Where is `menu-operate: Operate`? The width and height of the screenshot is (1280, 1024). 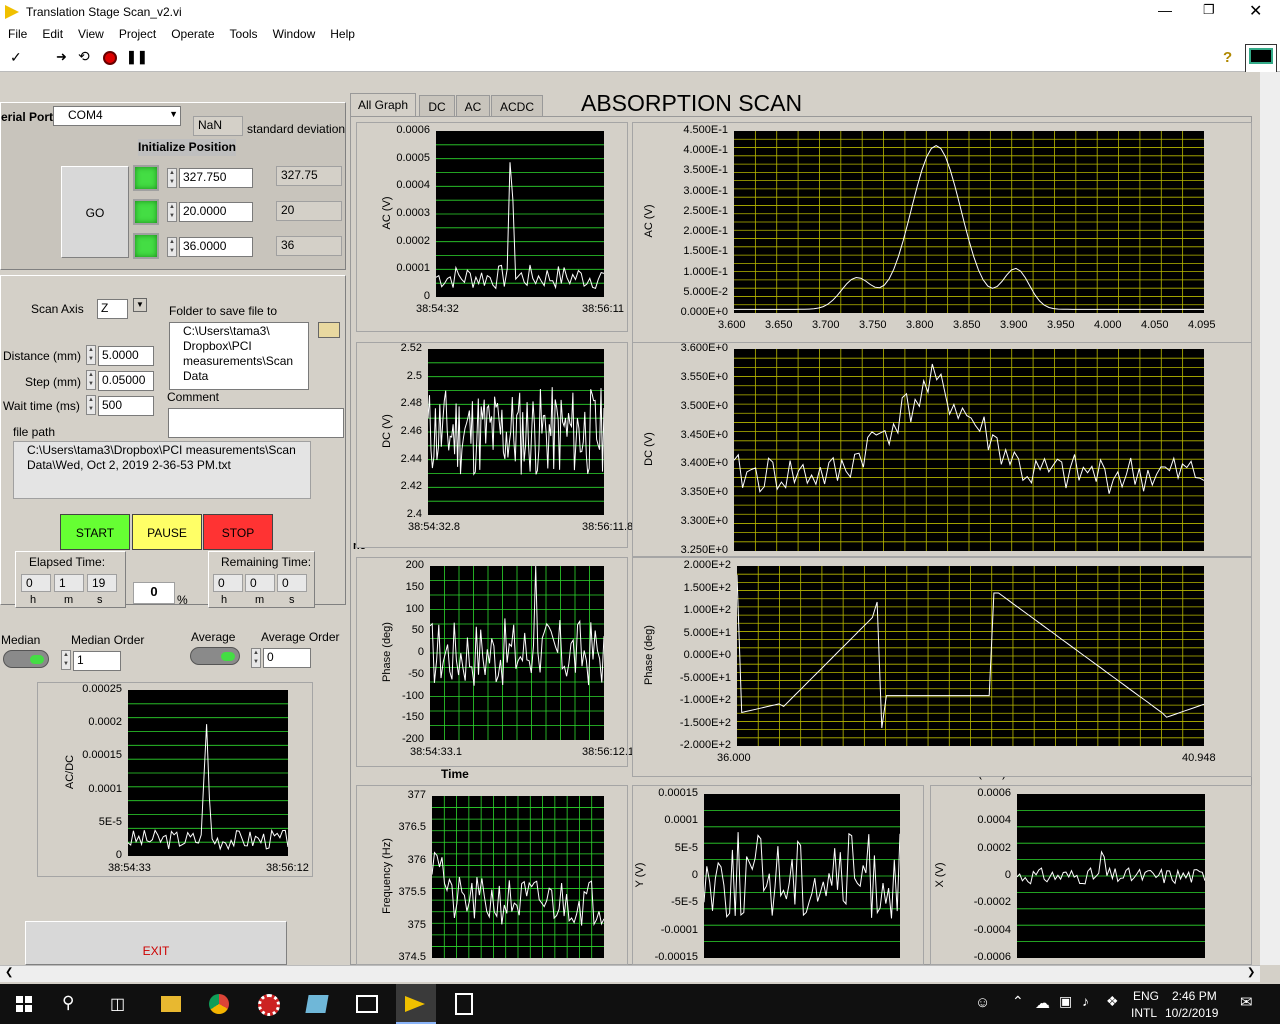
menu-operate: Operate is located at coordinates (192, 32).